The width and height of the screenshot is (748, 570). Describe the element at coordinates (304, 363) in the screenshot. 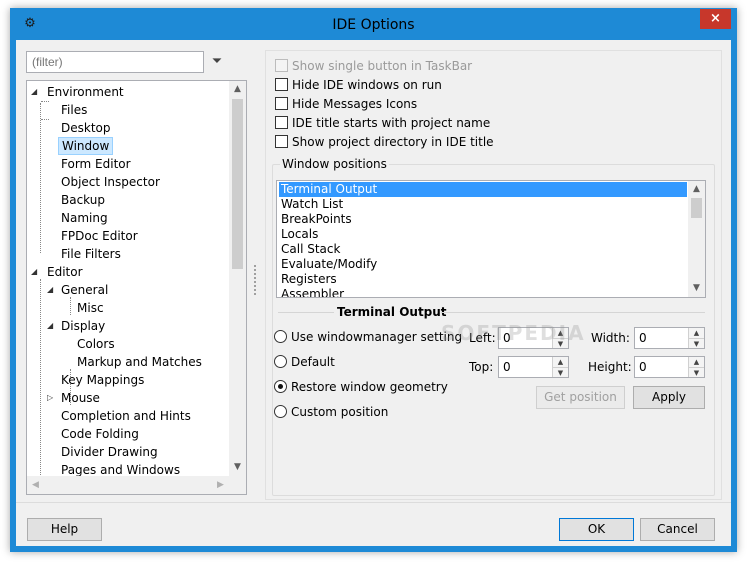

I see `radio-default: Default` at that location.